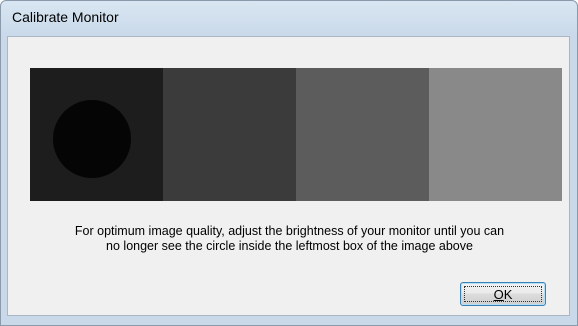 This screenshot has height=326, width=578. What do you see at coordinates (362, 134) in the screenshot?
I see `swatch-medium` at bounding box center [362, 134].